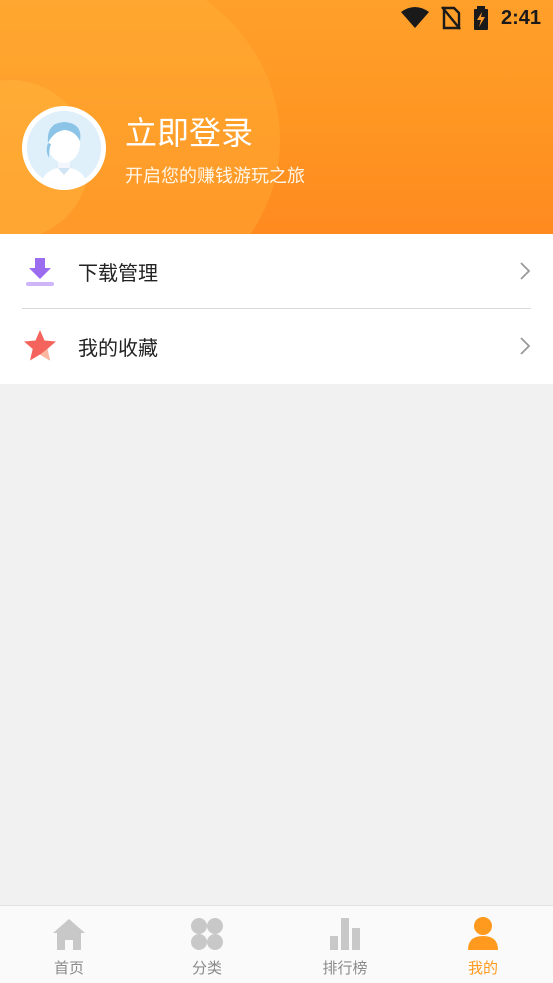 This screenshot has width=553, height=983. Describe the element at coordinates (482, 968) in the screenshot. I see `tab-label: 我的` at that location.